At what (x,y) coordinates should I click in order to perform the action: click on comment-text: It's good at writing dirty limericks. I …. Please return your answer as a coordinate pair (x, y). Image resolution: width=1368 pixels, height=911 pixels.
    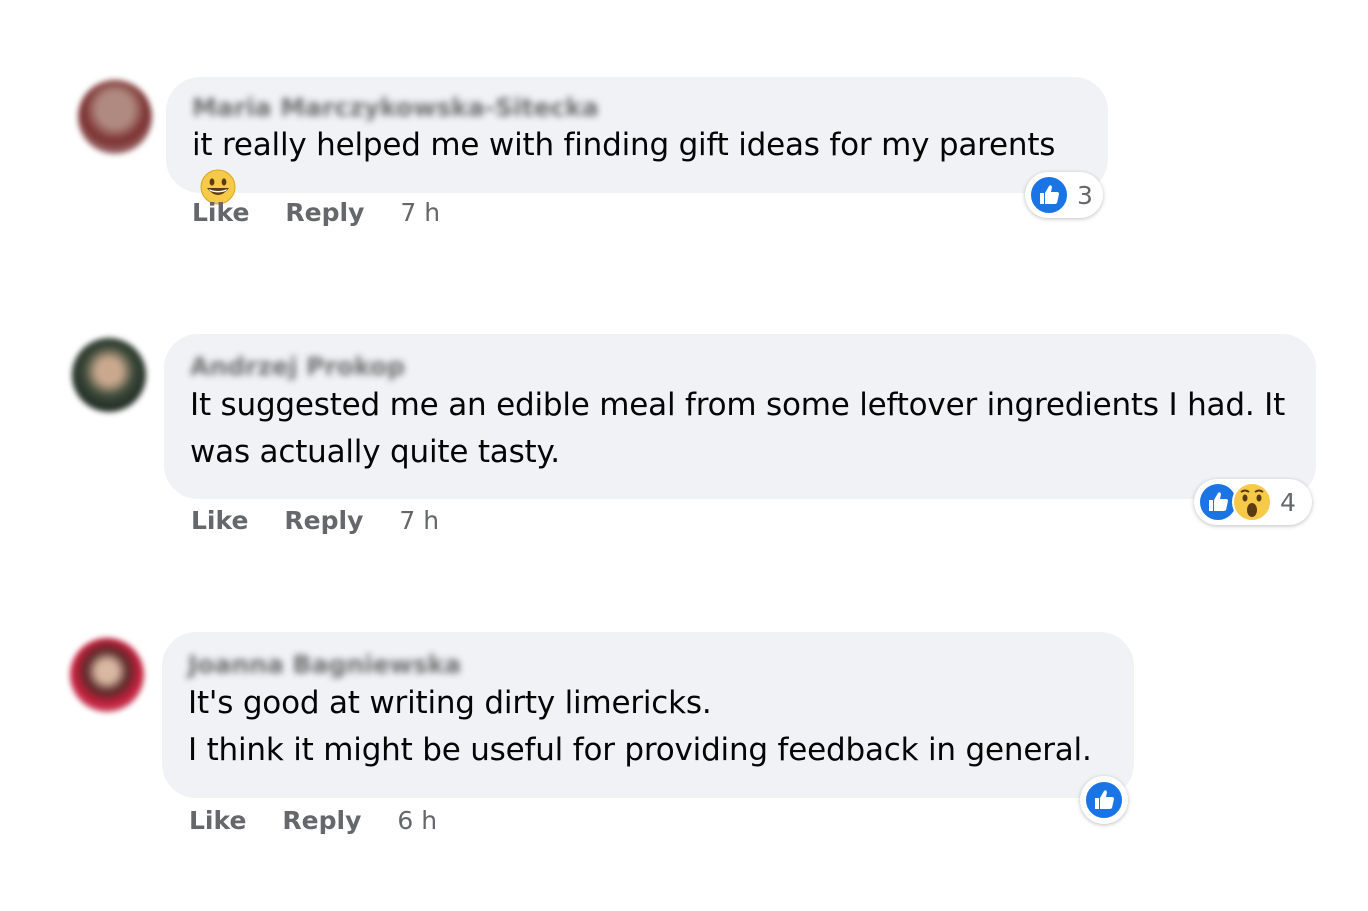
    Looking at the image, I should click on (640, 726).